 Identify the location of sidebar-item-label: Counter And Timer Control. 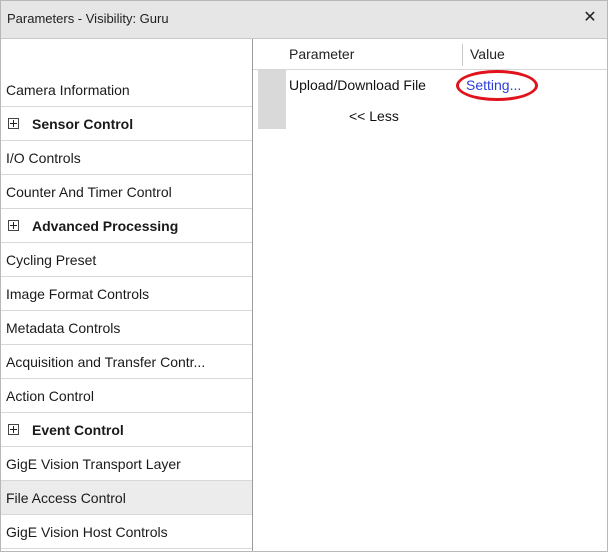
(89, 191).